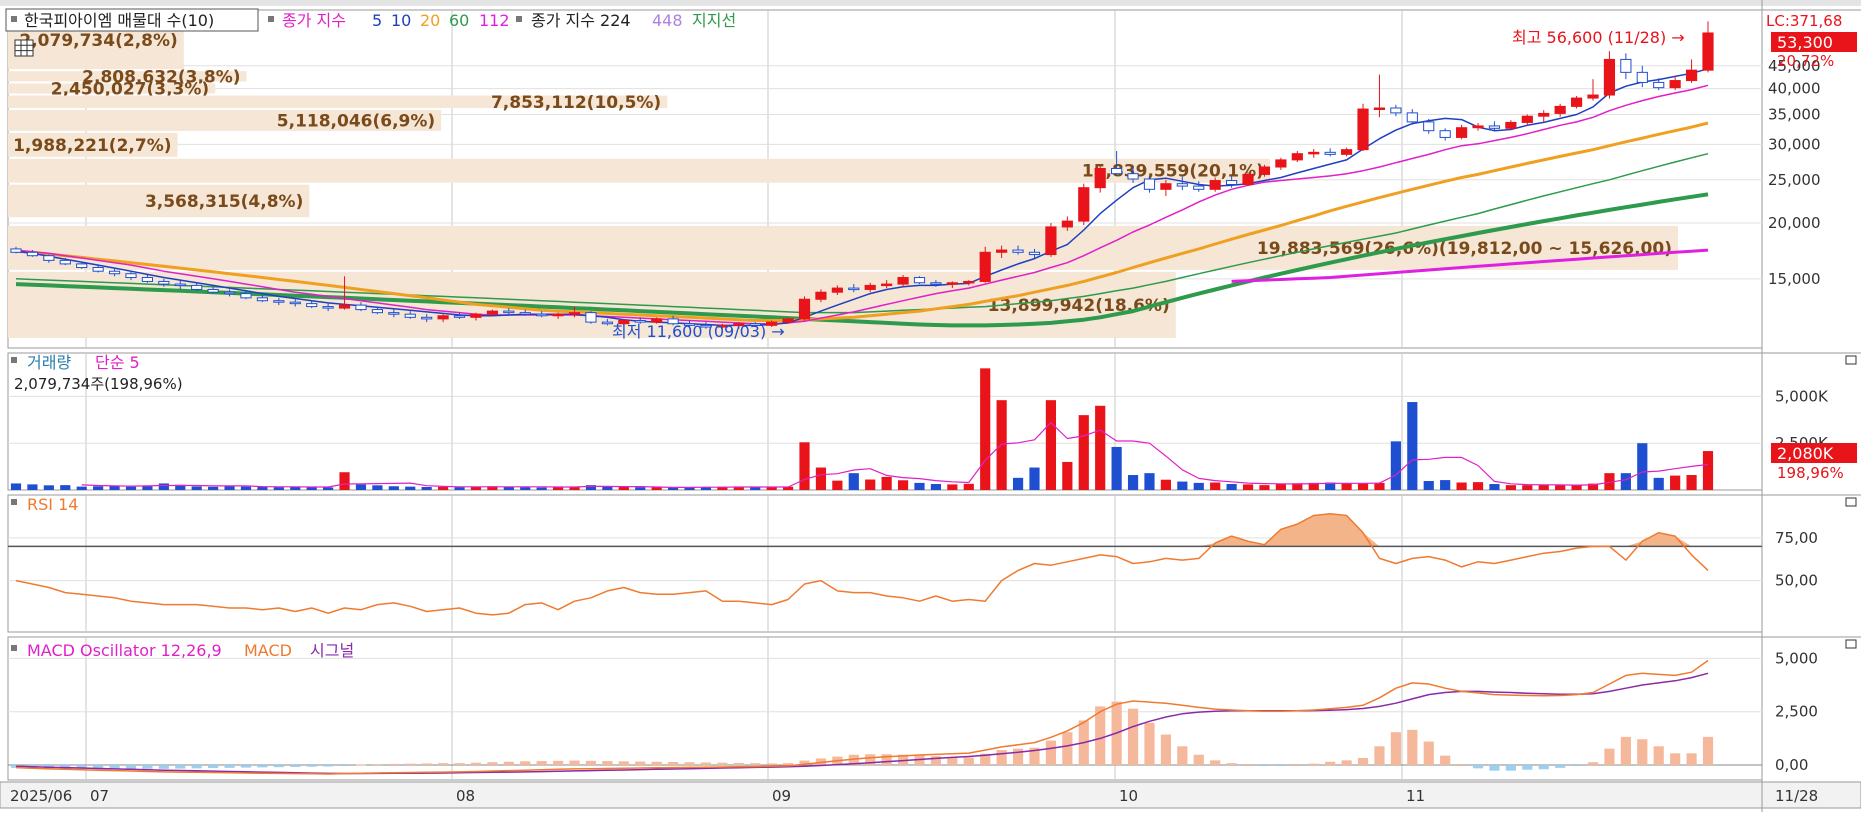  What do you see at coordinates (1415, 796) in the screenshot?
I see `date-tick-label: 11` at bounding box center [1415, 796].